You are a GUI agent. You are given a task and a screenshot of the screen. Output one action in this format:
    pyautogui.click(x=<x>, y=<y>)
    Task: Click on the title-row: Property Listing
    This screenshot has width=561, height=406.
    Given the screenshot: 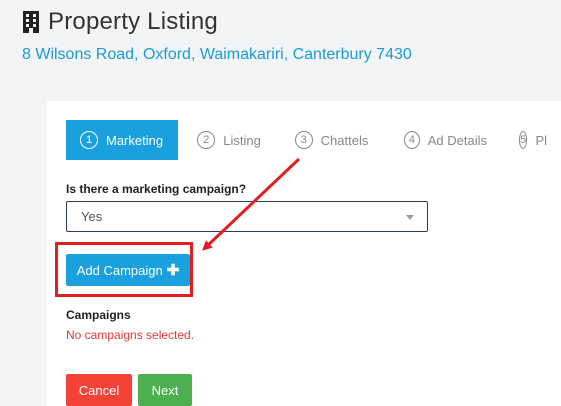 What is the action you would take?
    pyautogui.click(x=120, y=22)
    